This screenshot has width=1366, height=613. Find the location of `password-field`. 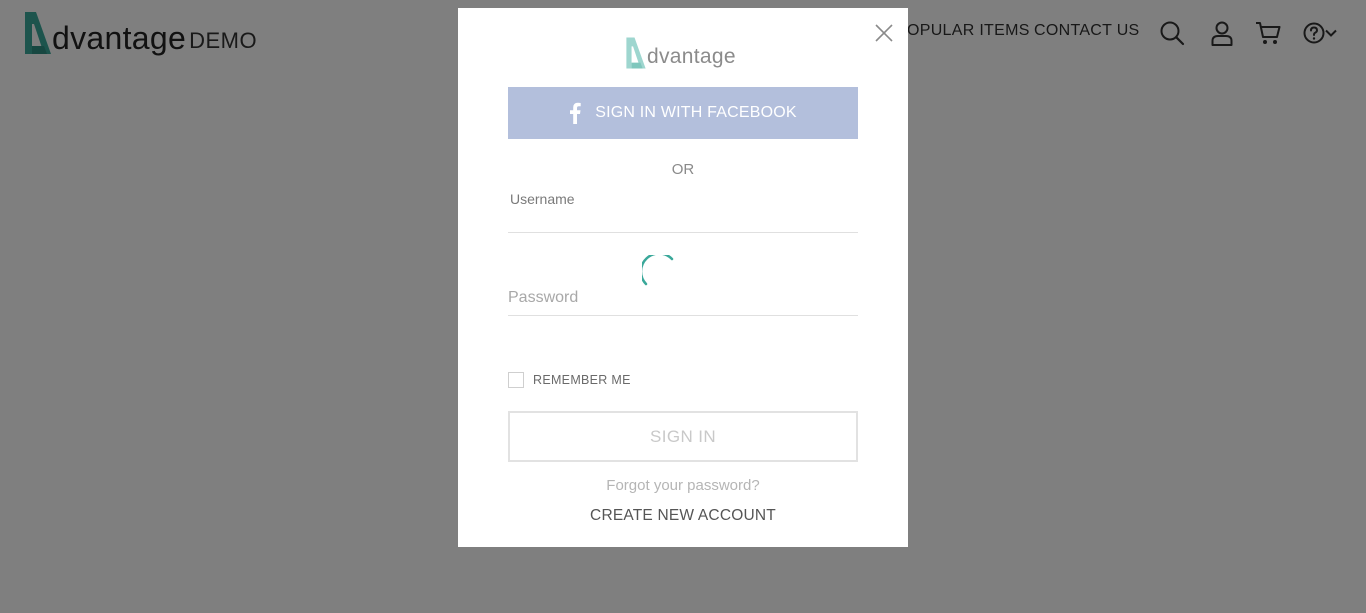

password-field is located at coordinates (683, 297).